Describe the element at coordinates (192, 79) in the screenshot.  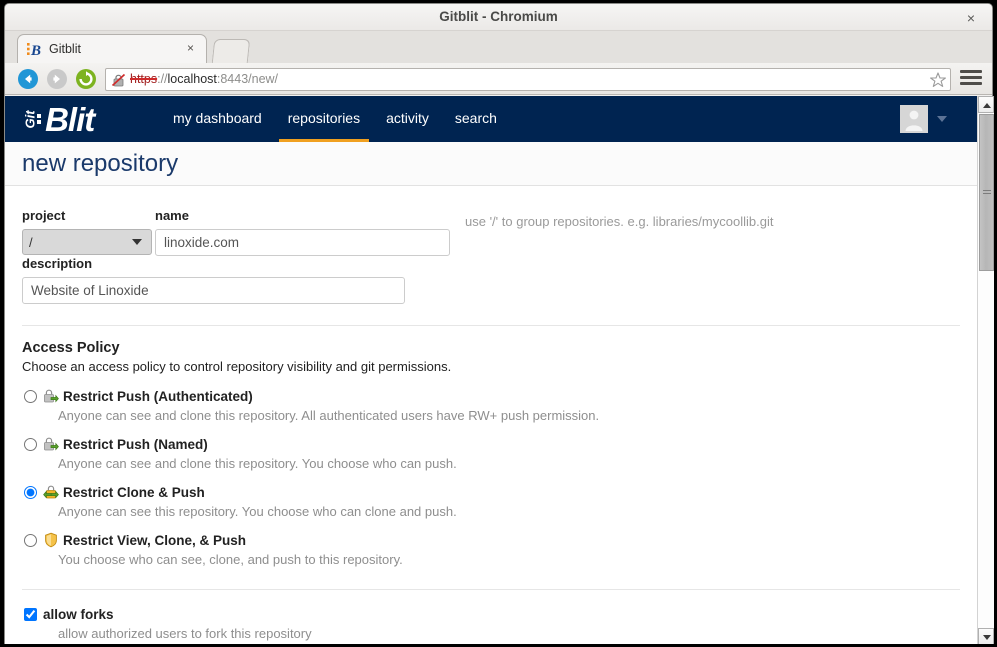
I see `url-host: localhost` at that location.